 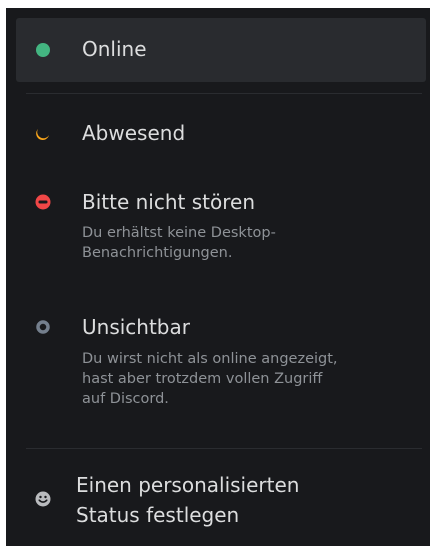 What do you see at coordinates (136, 327) in the screenshot?
I see `status-option-label: Unsichtbar` at bounding box center [136, 327].